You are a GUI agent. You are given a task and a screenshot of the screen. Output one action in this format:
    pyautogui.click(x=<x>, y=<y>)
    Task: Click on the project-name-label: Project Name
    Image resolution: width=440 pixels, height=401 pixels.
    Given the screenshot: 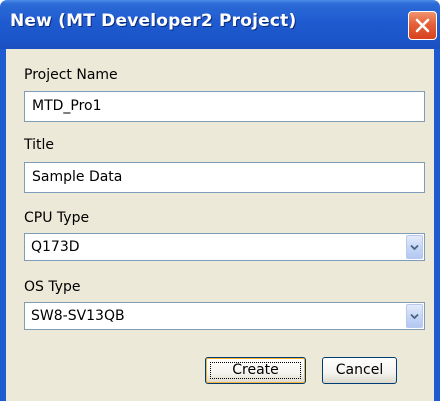 What is the action you would take?
    pyautogui.click(x=71, y=75)
    